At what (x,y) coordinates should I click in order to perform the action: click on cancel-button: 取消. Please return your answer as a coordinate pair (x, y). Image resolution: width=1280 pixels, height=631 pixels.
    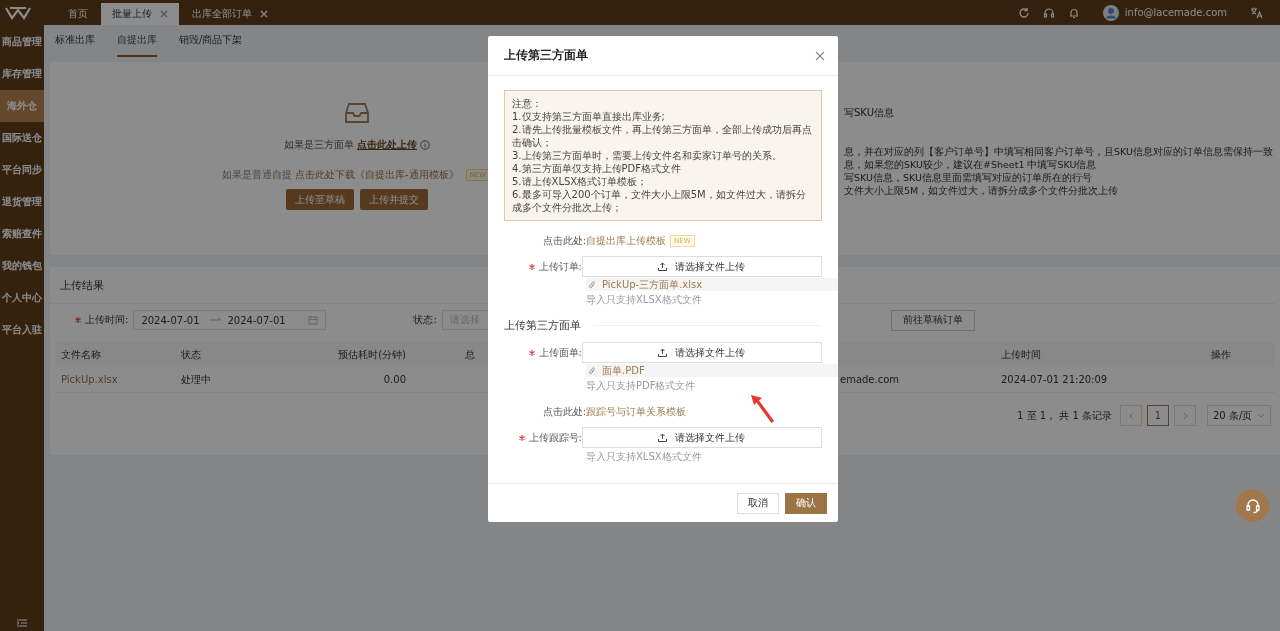
    Looking at the image, I should click on (758, 503).